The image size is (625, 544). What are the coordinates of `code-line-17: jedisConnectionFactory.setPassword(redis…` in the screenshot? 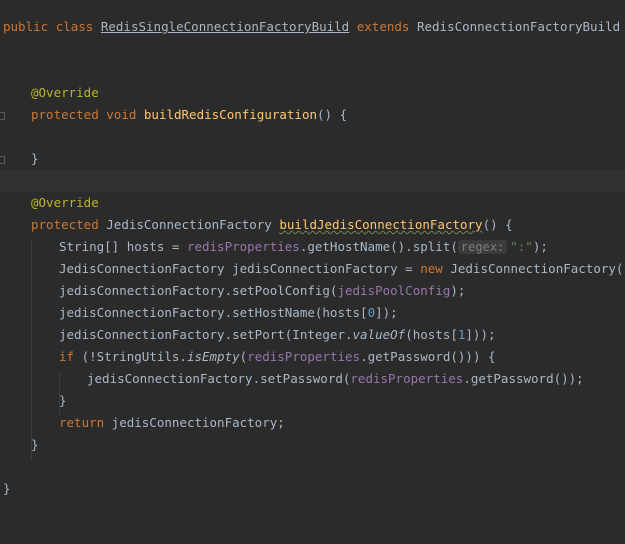 It's located at (312, 379).